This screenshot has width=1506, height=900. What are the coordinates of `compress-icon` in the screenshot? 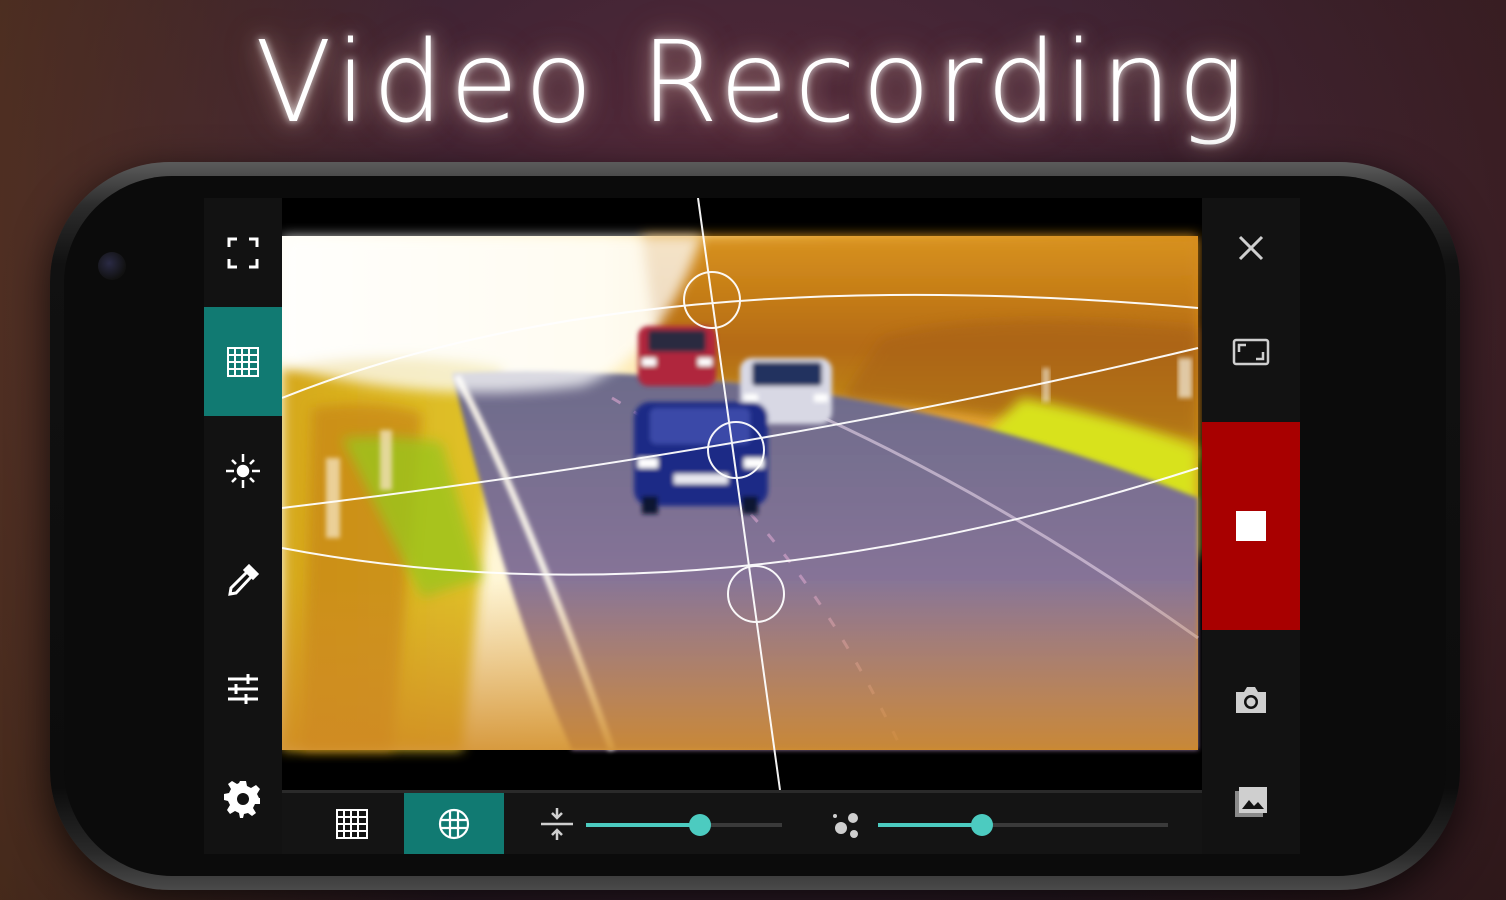 It's located at (557, 823).